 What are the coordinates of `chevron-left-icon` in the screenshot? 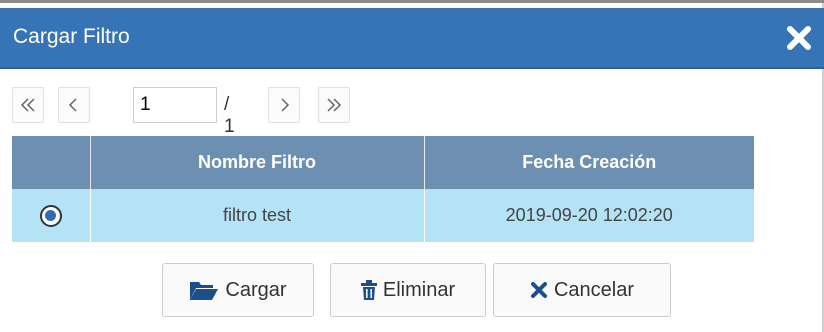 It's located at (72, 105).